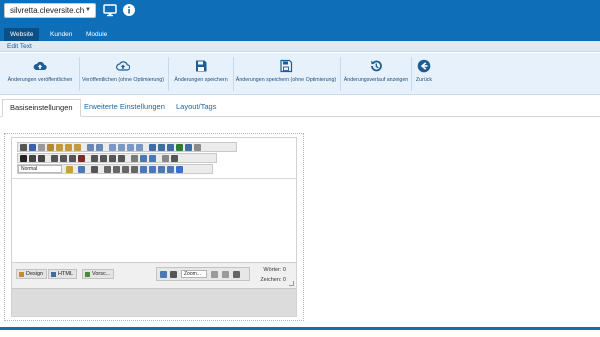 The image size is (600, 337). Describe the element at coordinates (35, 274) in the screenshot. I see `design-label: Design` at that location.